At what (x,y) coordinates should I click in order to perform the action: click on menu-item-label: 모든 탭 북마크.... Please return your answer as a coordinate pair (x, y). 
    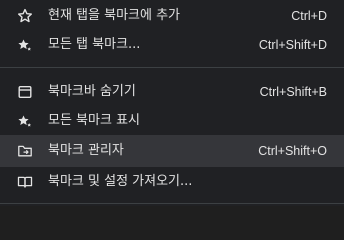
    Looking at the image, I should click on (94, 44).